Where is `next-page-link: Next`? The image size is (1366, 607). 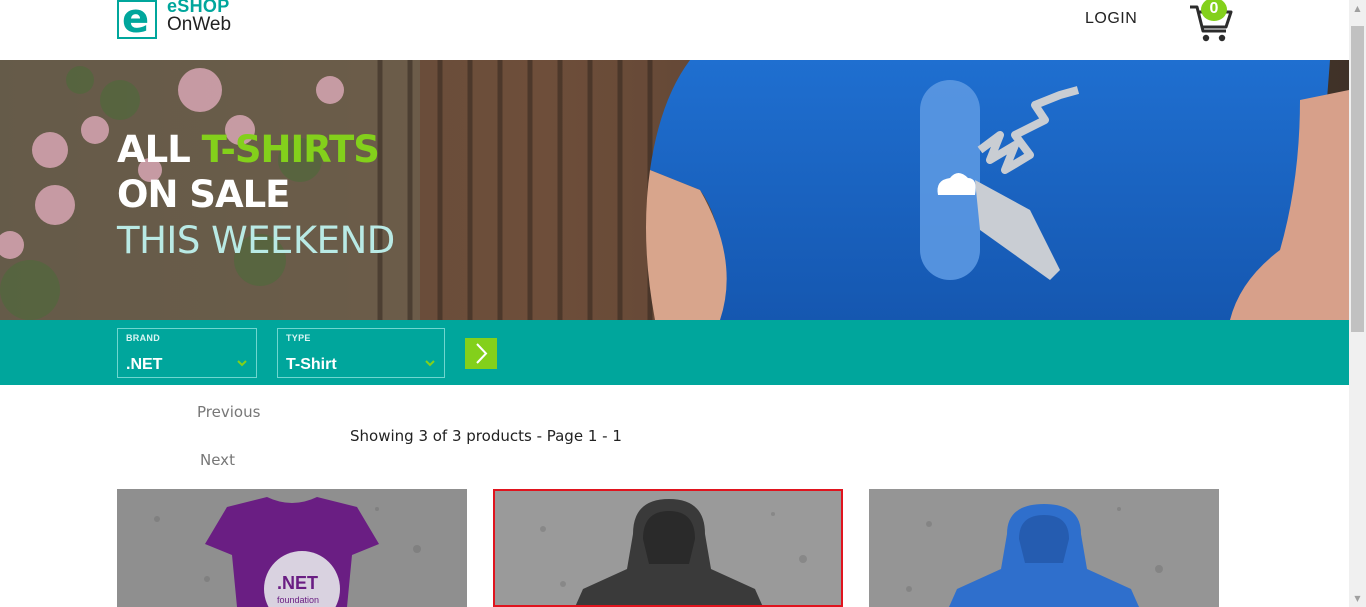
next-page-link: Next is located at coordinates (217, 460).